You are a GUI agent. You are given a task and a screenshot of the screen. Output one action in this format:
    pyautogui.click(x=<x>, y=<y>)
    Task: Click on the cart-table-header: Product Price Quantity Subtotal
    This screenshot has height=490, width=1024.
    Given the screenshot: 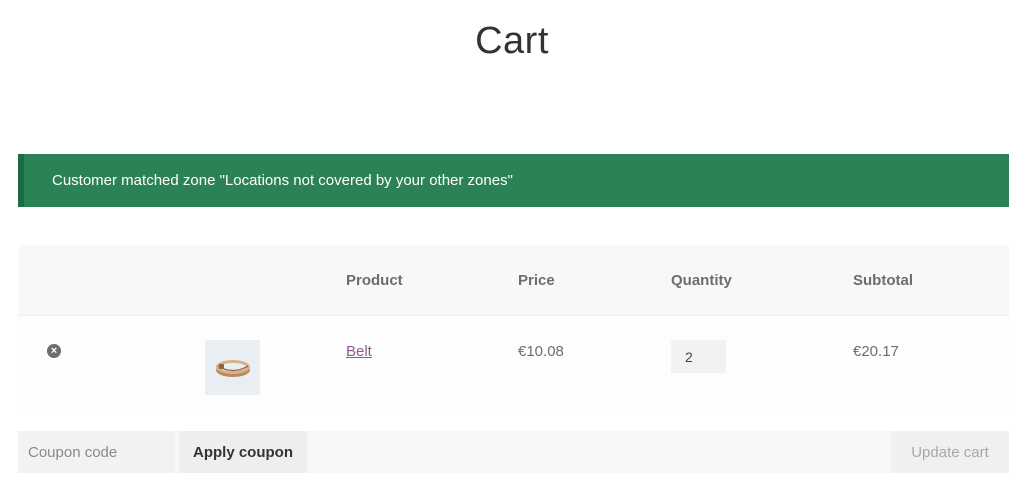 What is the action you would take?
    pyautogui.click(x=513, y=280)
    